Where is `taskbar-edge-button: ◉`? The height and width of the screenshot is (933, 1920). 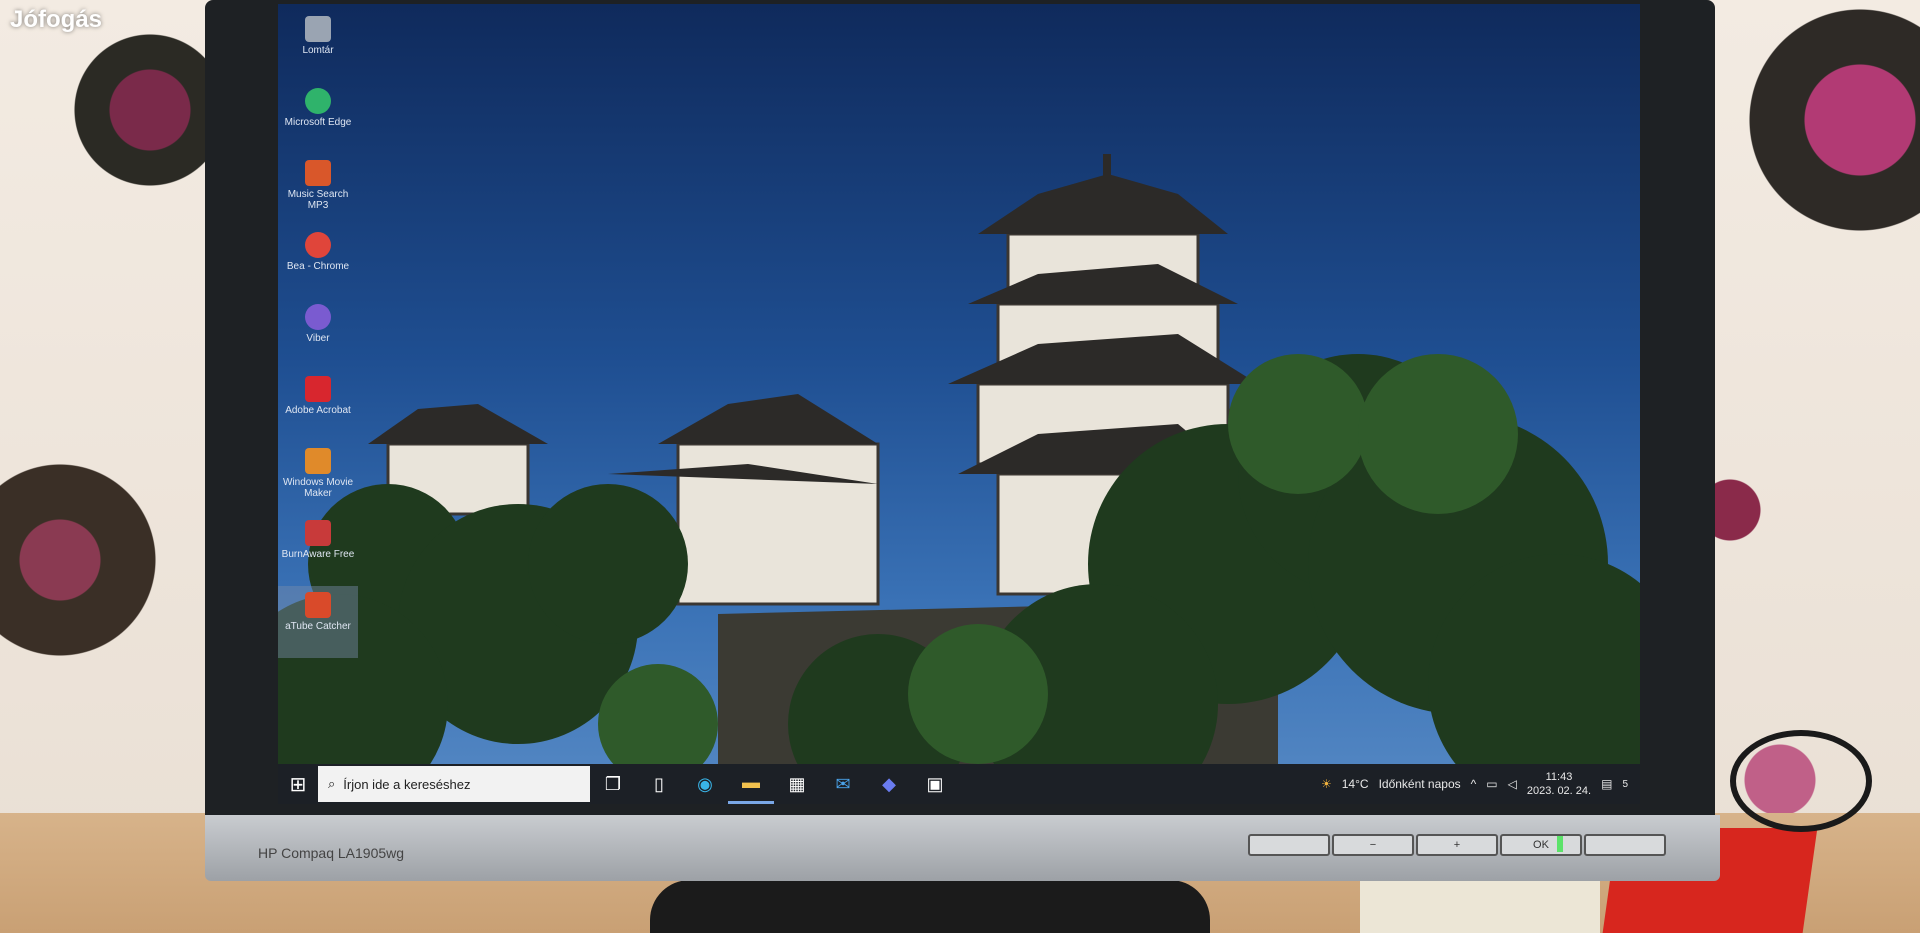 taskbar-edge-button: ◉ is located at coordinates (705, 784).